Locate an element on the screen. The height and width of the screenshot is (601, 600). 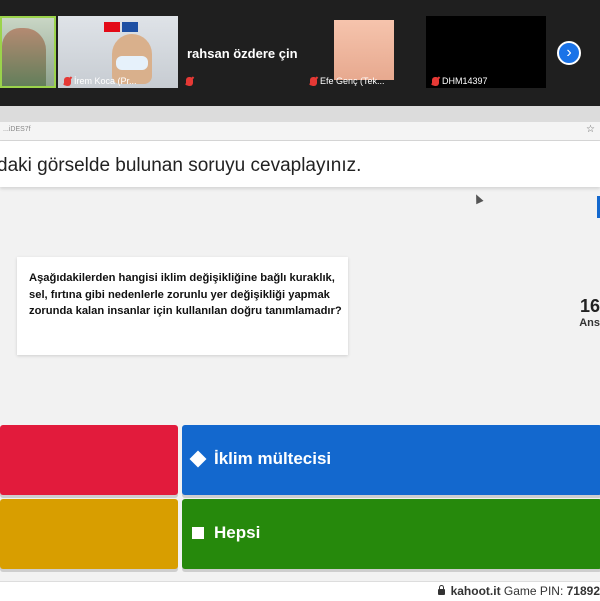
footer-site: kahoot.it is located at coordinates (475, 591).